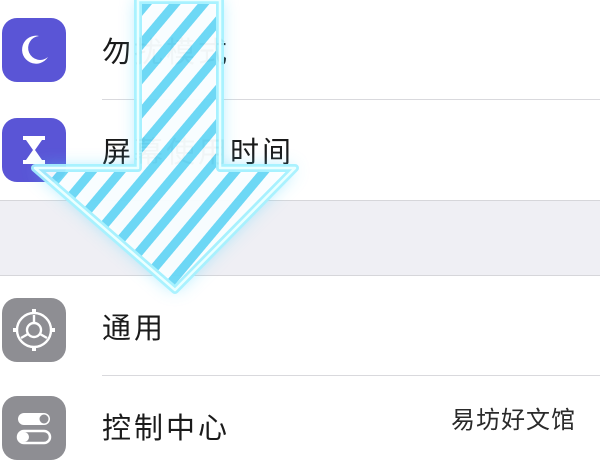 The height and width of the screenshot is (476, 600). What do you see at coordinates (166, 52) in the screenshot?
I see `do-not-disturb-label: 勿扰模式` at bounding box center [166, 52].